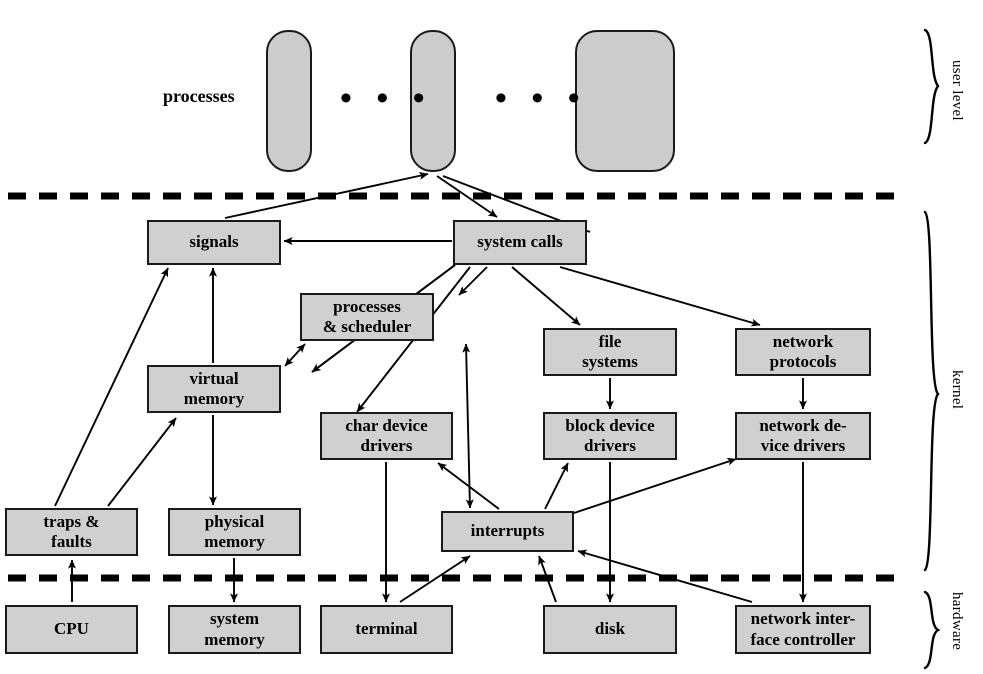 The width and height of the screenshot is (983, 674). What do you see at coordinates (520, 242) in the screenshot?
I see `node-system-calls: system calls` at bounding box center [520, 242].